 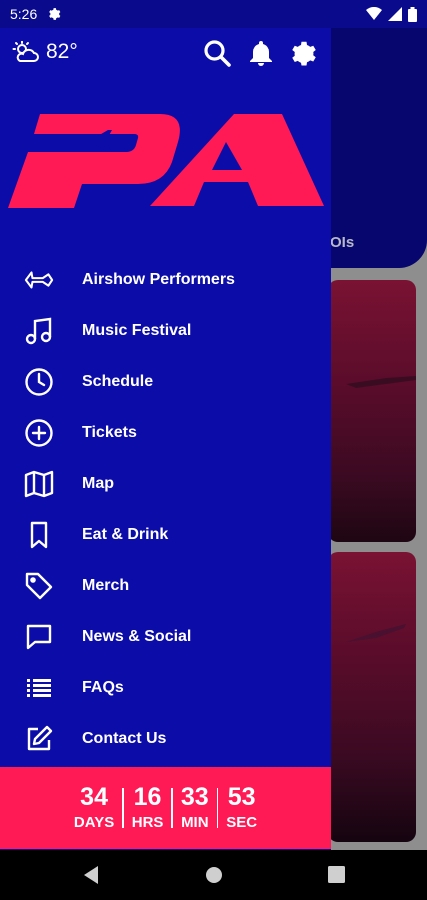 I want to click on menu-item-airshow-performers: Airshow Performers, so click(x=165, y=279).